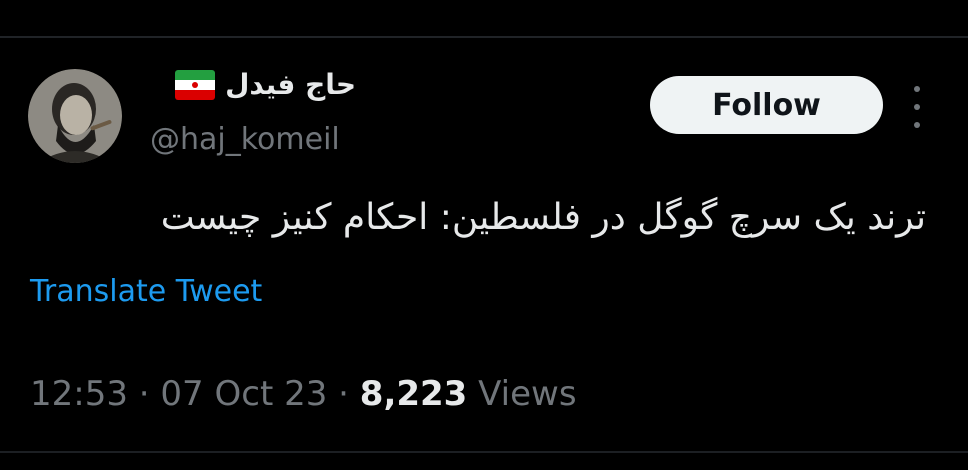  What do you see at coordinates (243, 394) in the screenshot?
I see `tweet-date: 07 Oct 23` at bounding box center [243, 394].